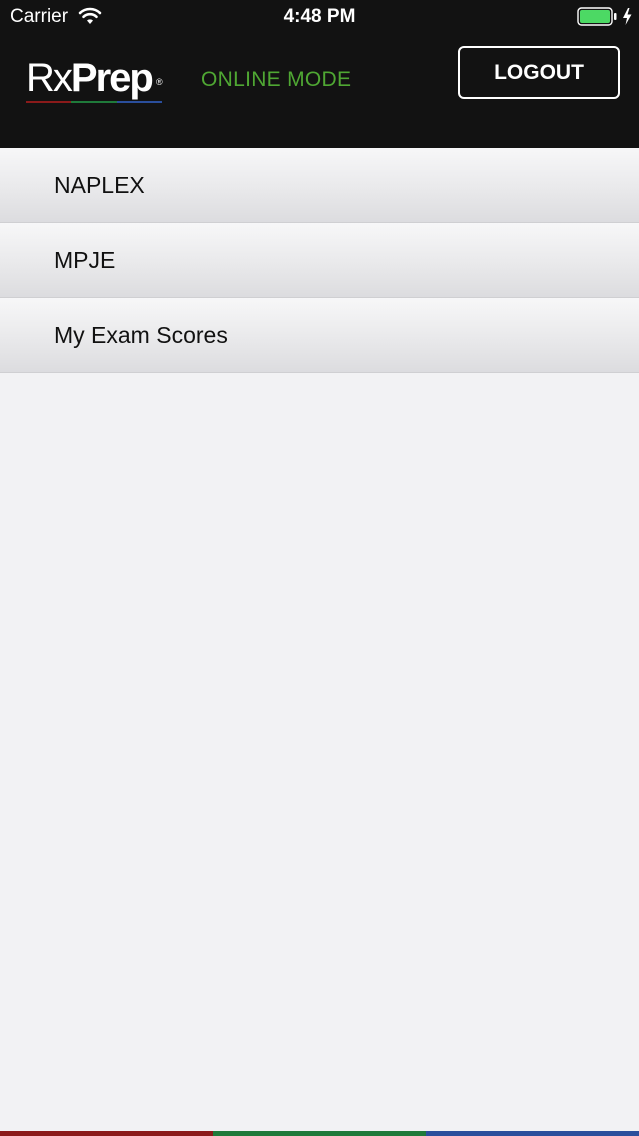  Describe the element at coordinates (597, 16) in the screenshot. I see `battery-icon` at that location.